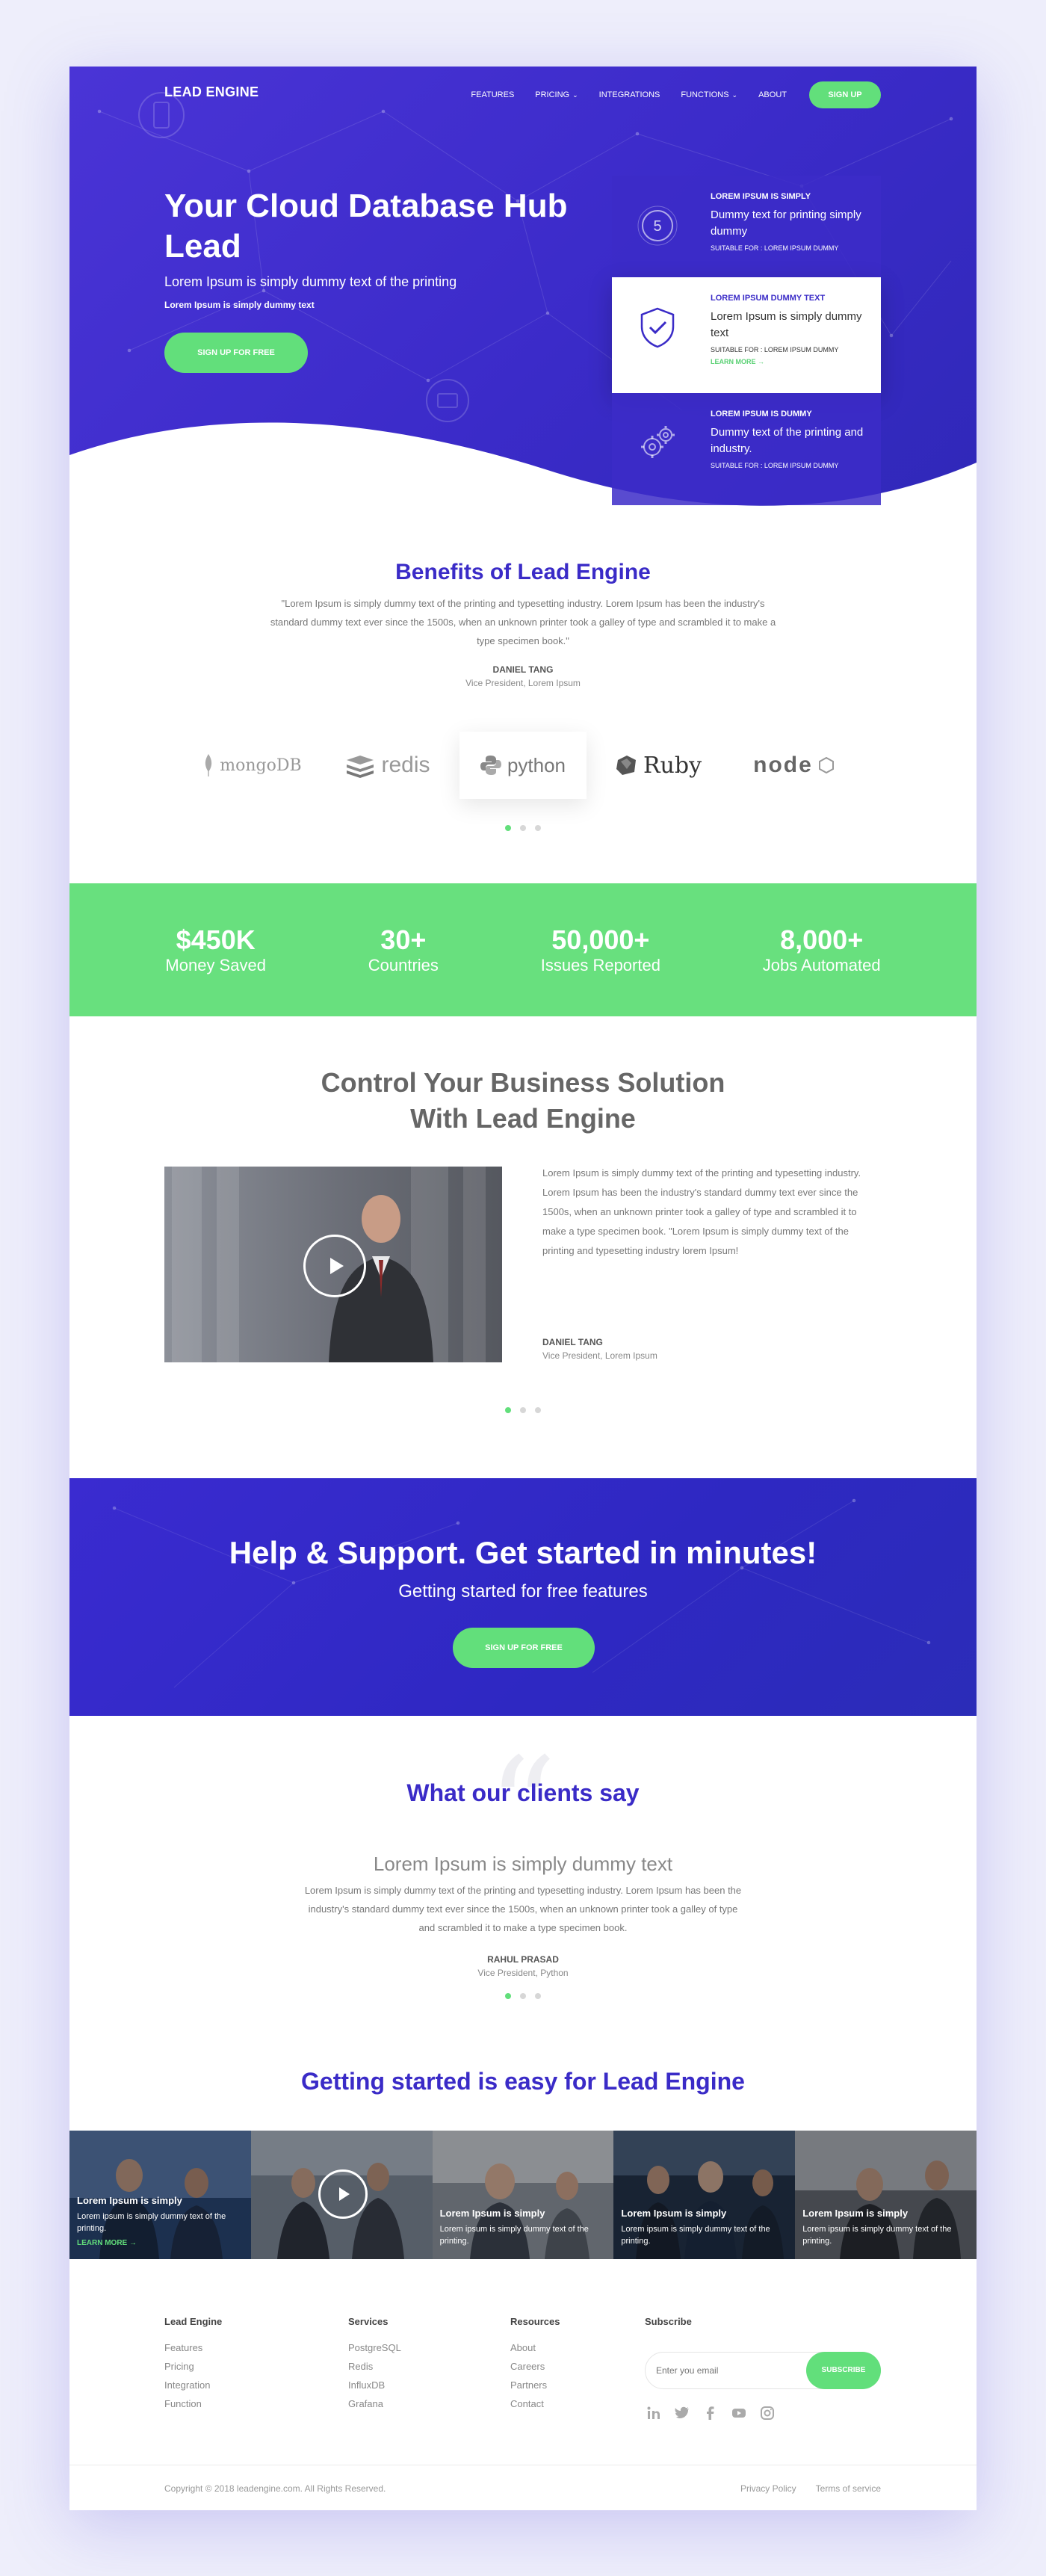 This screenshot has width=1046, height=2576. I want to click on card-heading: LOREM IPSUM IS SIMPLY, so click(761, 197).